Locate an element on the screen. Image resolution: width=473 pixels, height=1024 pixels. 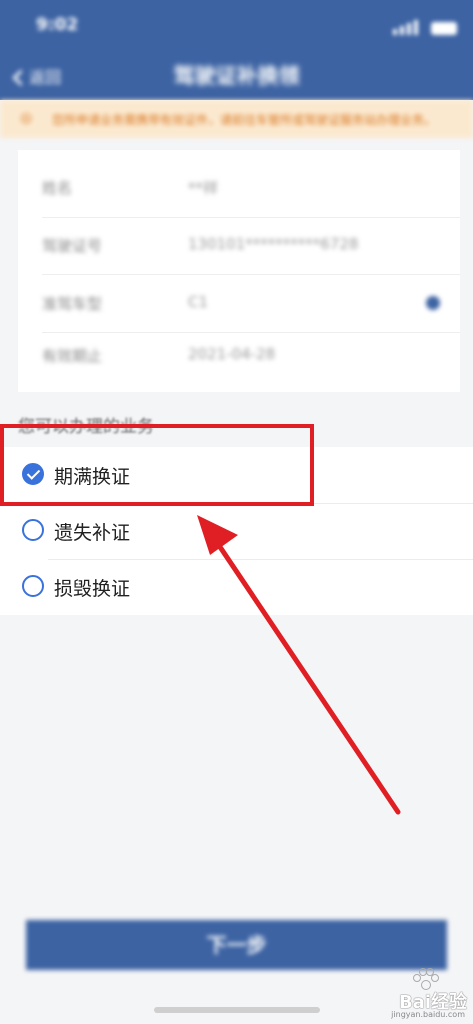
next-button: 下一步 is located at coordinates (236, 945).